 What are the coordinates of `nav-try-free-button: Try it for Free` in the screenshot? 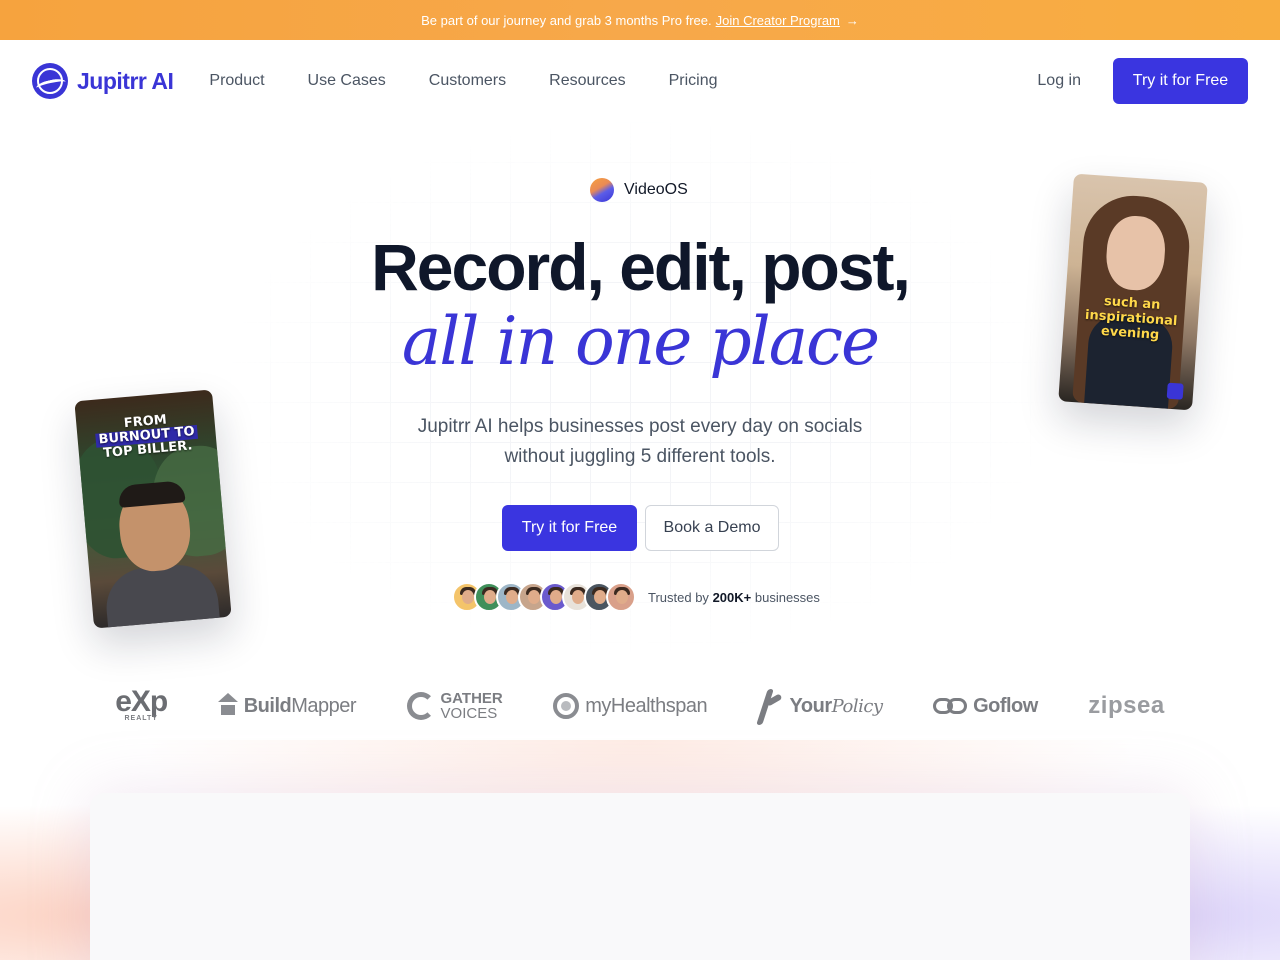 It's located at (1180, 81).